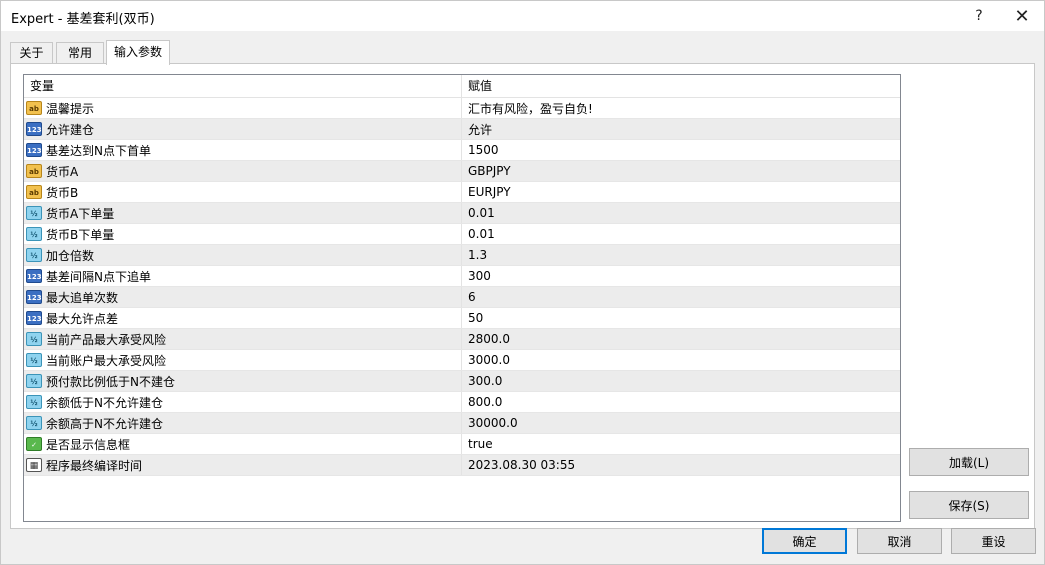 This screenshot has width=1045, height=565. What do you see at coordinates (243, 465) in the screenshot?
I see `variable-cell: ▦ 程序最终编译时间` at bounding box center [243, 465].